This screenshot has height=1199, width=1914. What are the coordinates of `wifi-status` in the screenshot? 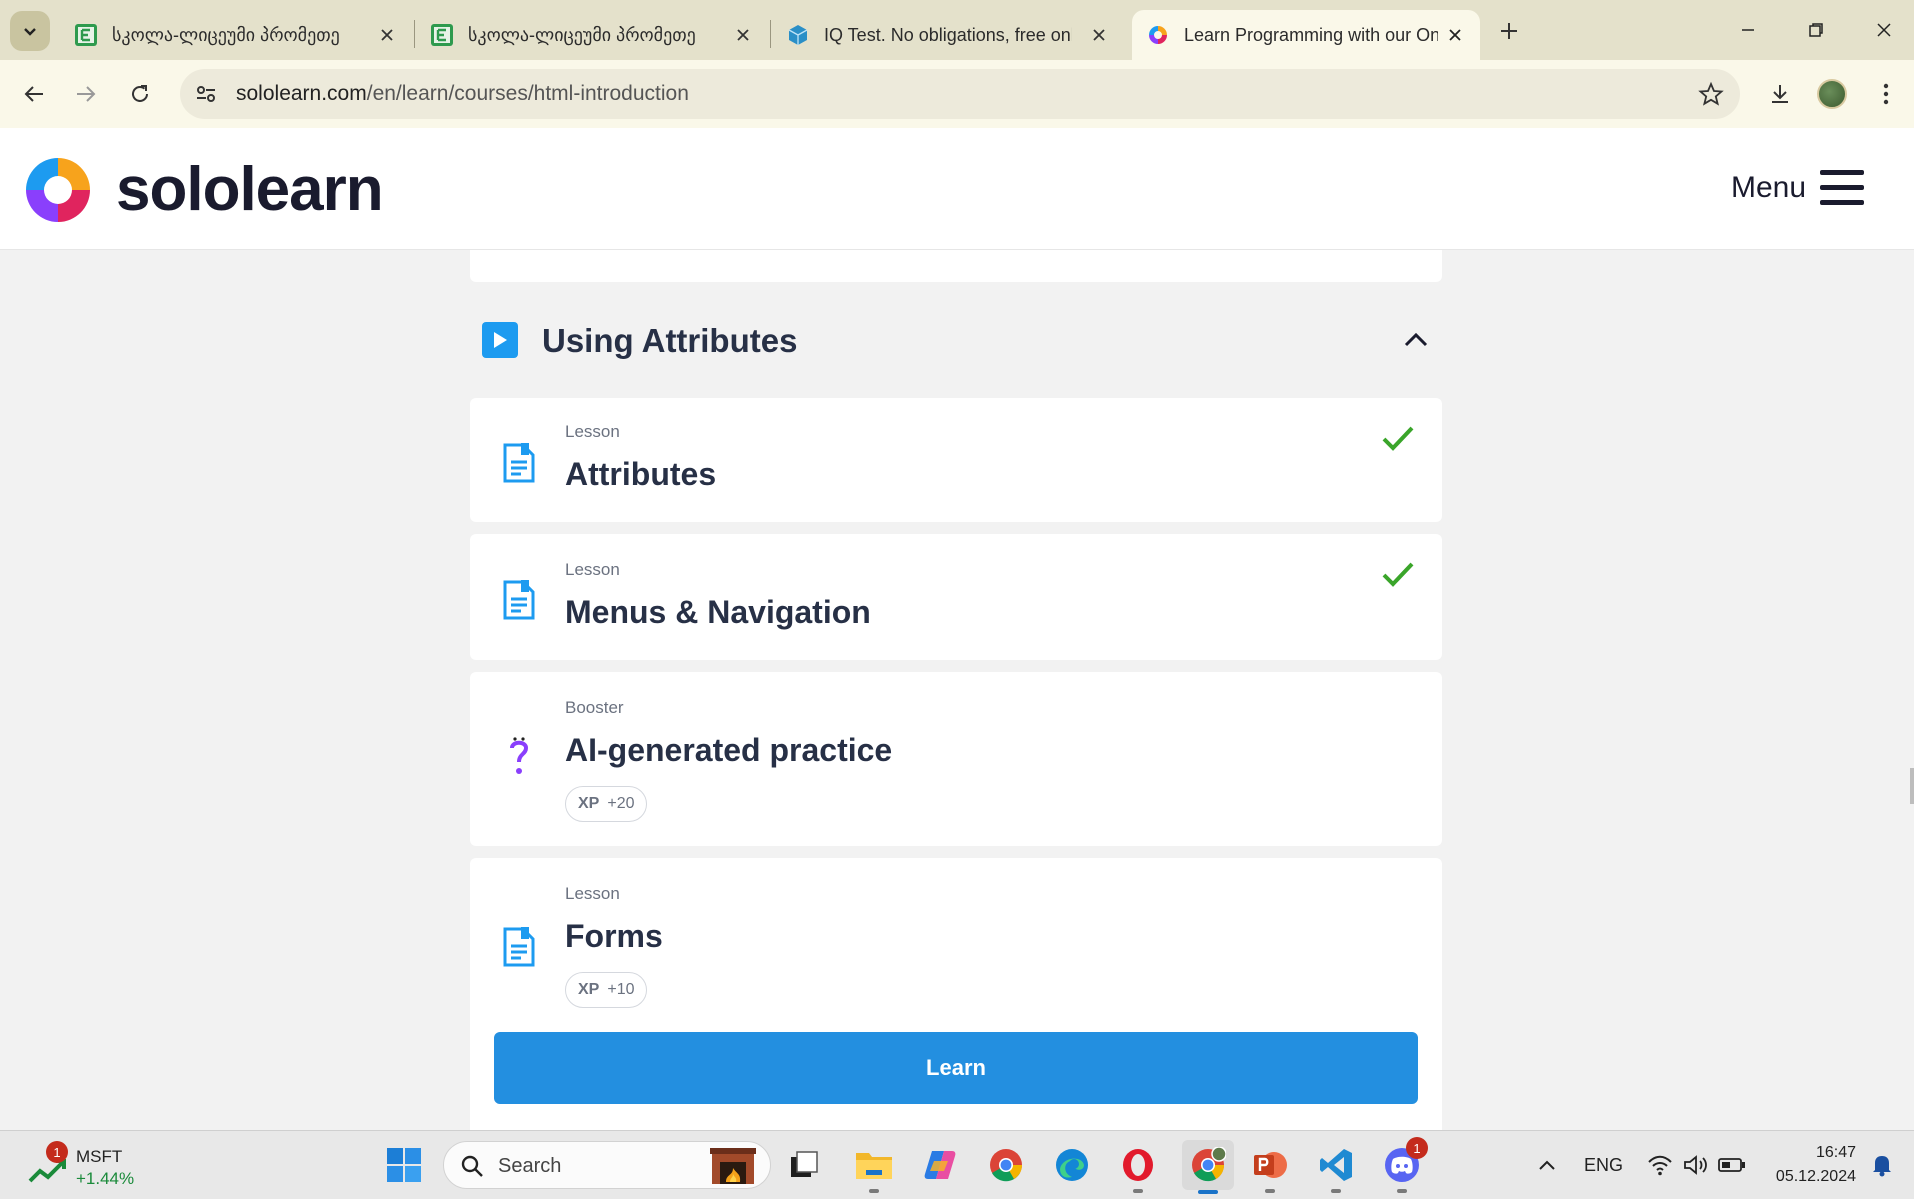 It's located at (1660, 1165).